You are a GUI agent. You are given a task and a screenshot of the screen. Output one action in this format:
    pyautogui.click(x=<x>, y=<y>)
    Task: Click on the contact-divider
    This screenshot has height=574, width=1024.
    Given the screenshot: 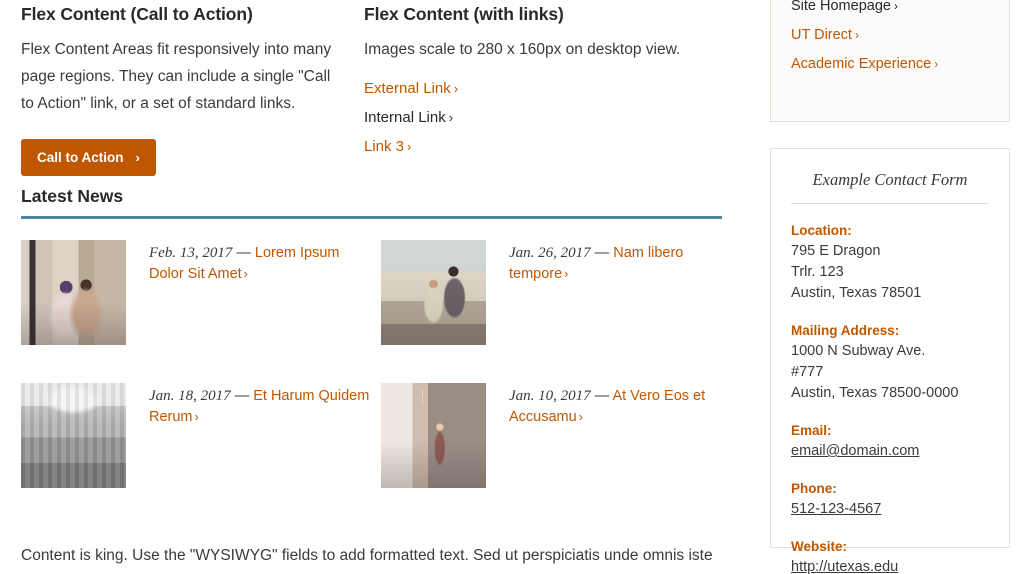 What is the action you would take?
    pyautogui.click(x=890, y=203)
    